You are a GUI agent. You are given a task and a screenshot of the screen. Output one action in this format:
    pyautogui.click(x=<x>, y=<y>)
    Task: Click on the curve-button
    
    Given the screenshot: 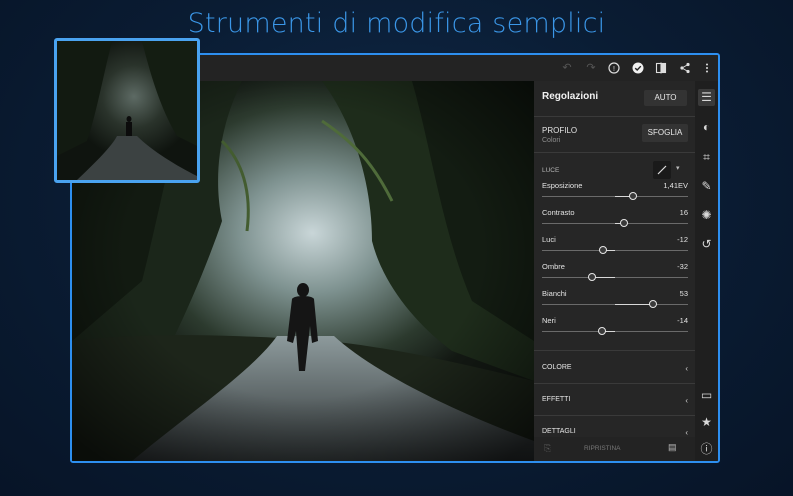 What is the action you would take?
    pyautogui.click(x=662, y=170)
    